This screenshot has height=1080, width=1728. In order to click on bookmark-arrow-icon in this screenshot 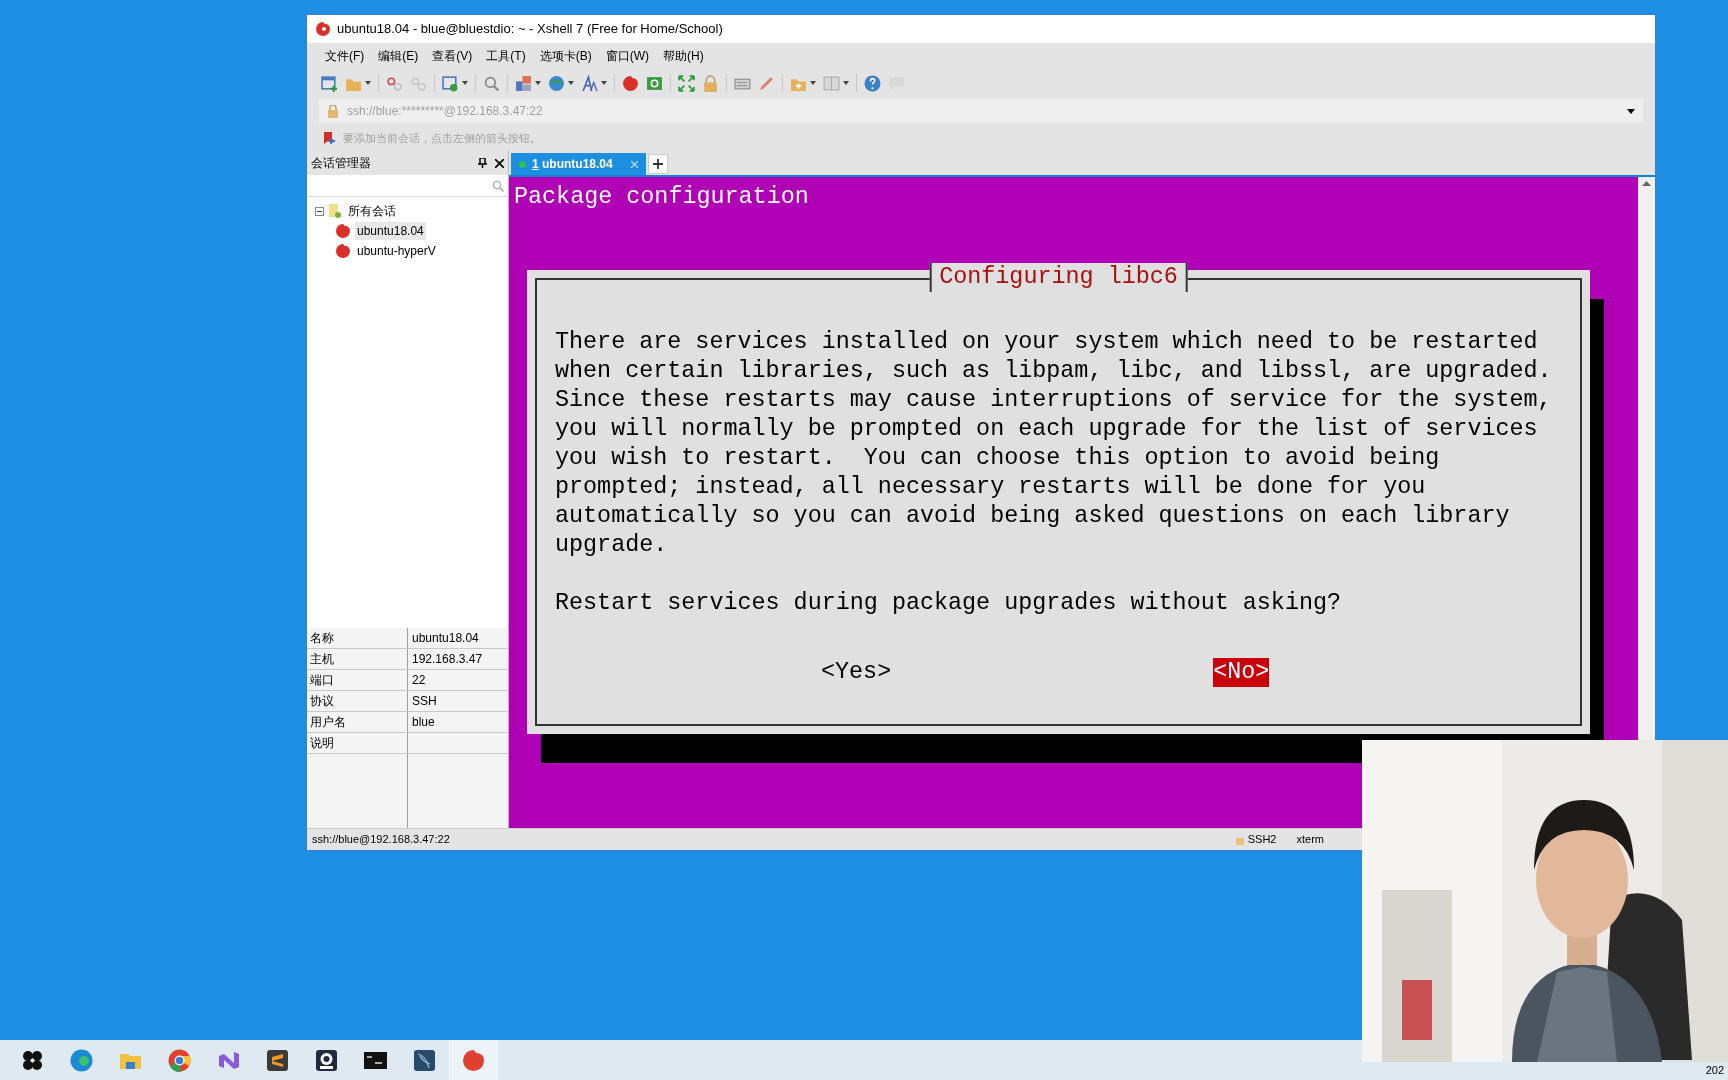, I will do `click(330, 138)`.